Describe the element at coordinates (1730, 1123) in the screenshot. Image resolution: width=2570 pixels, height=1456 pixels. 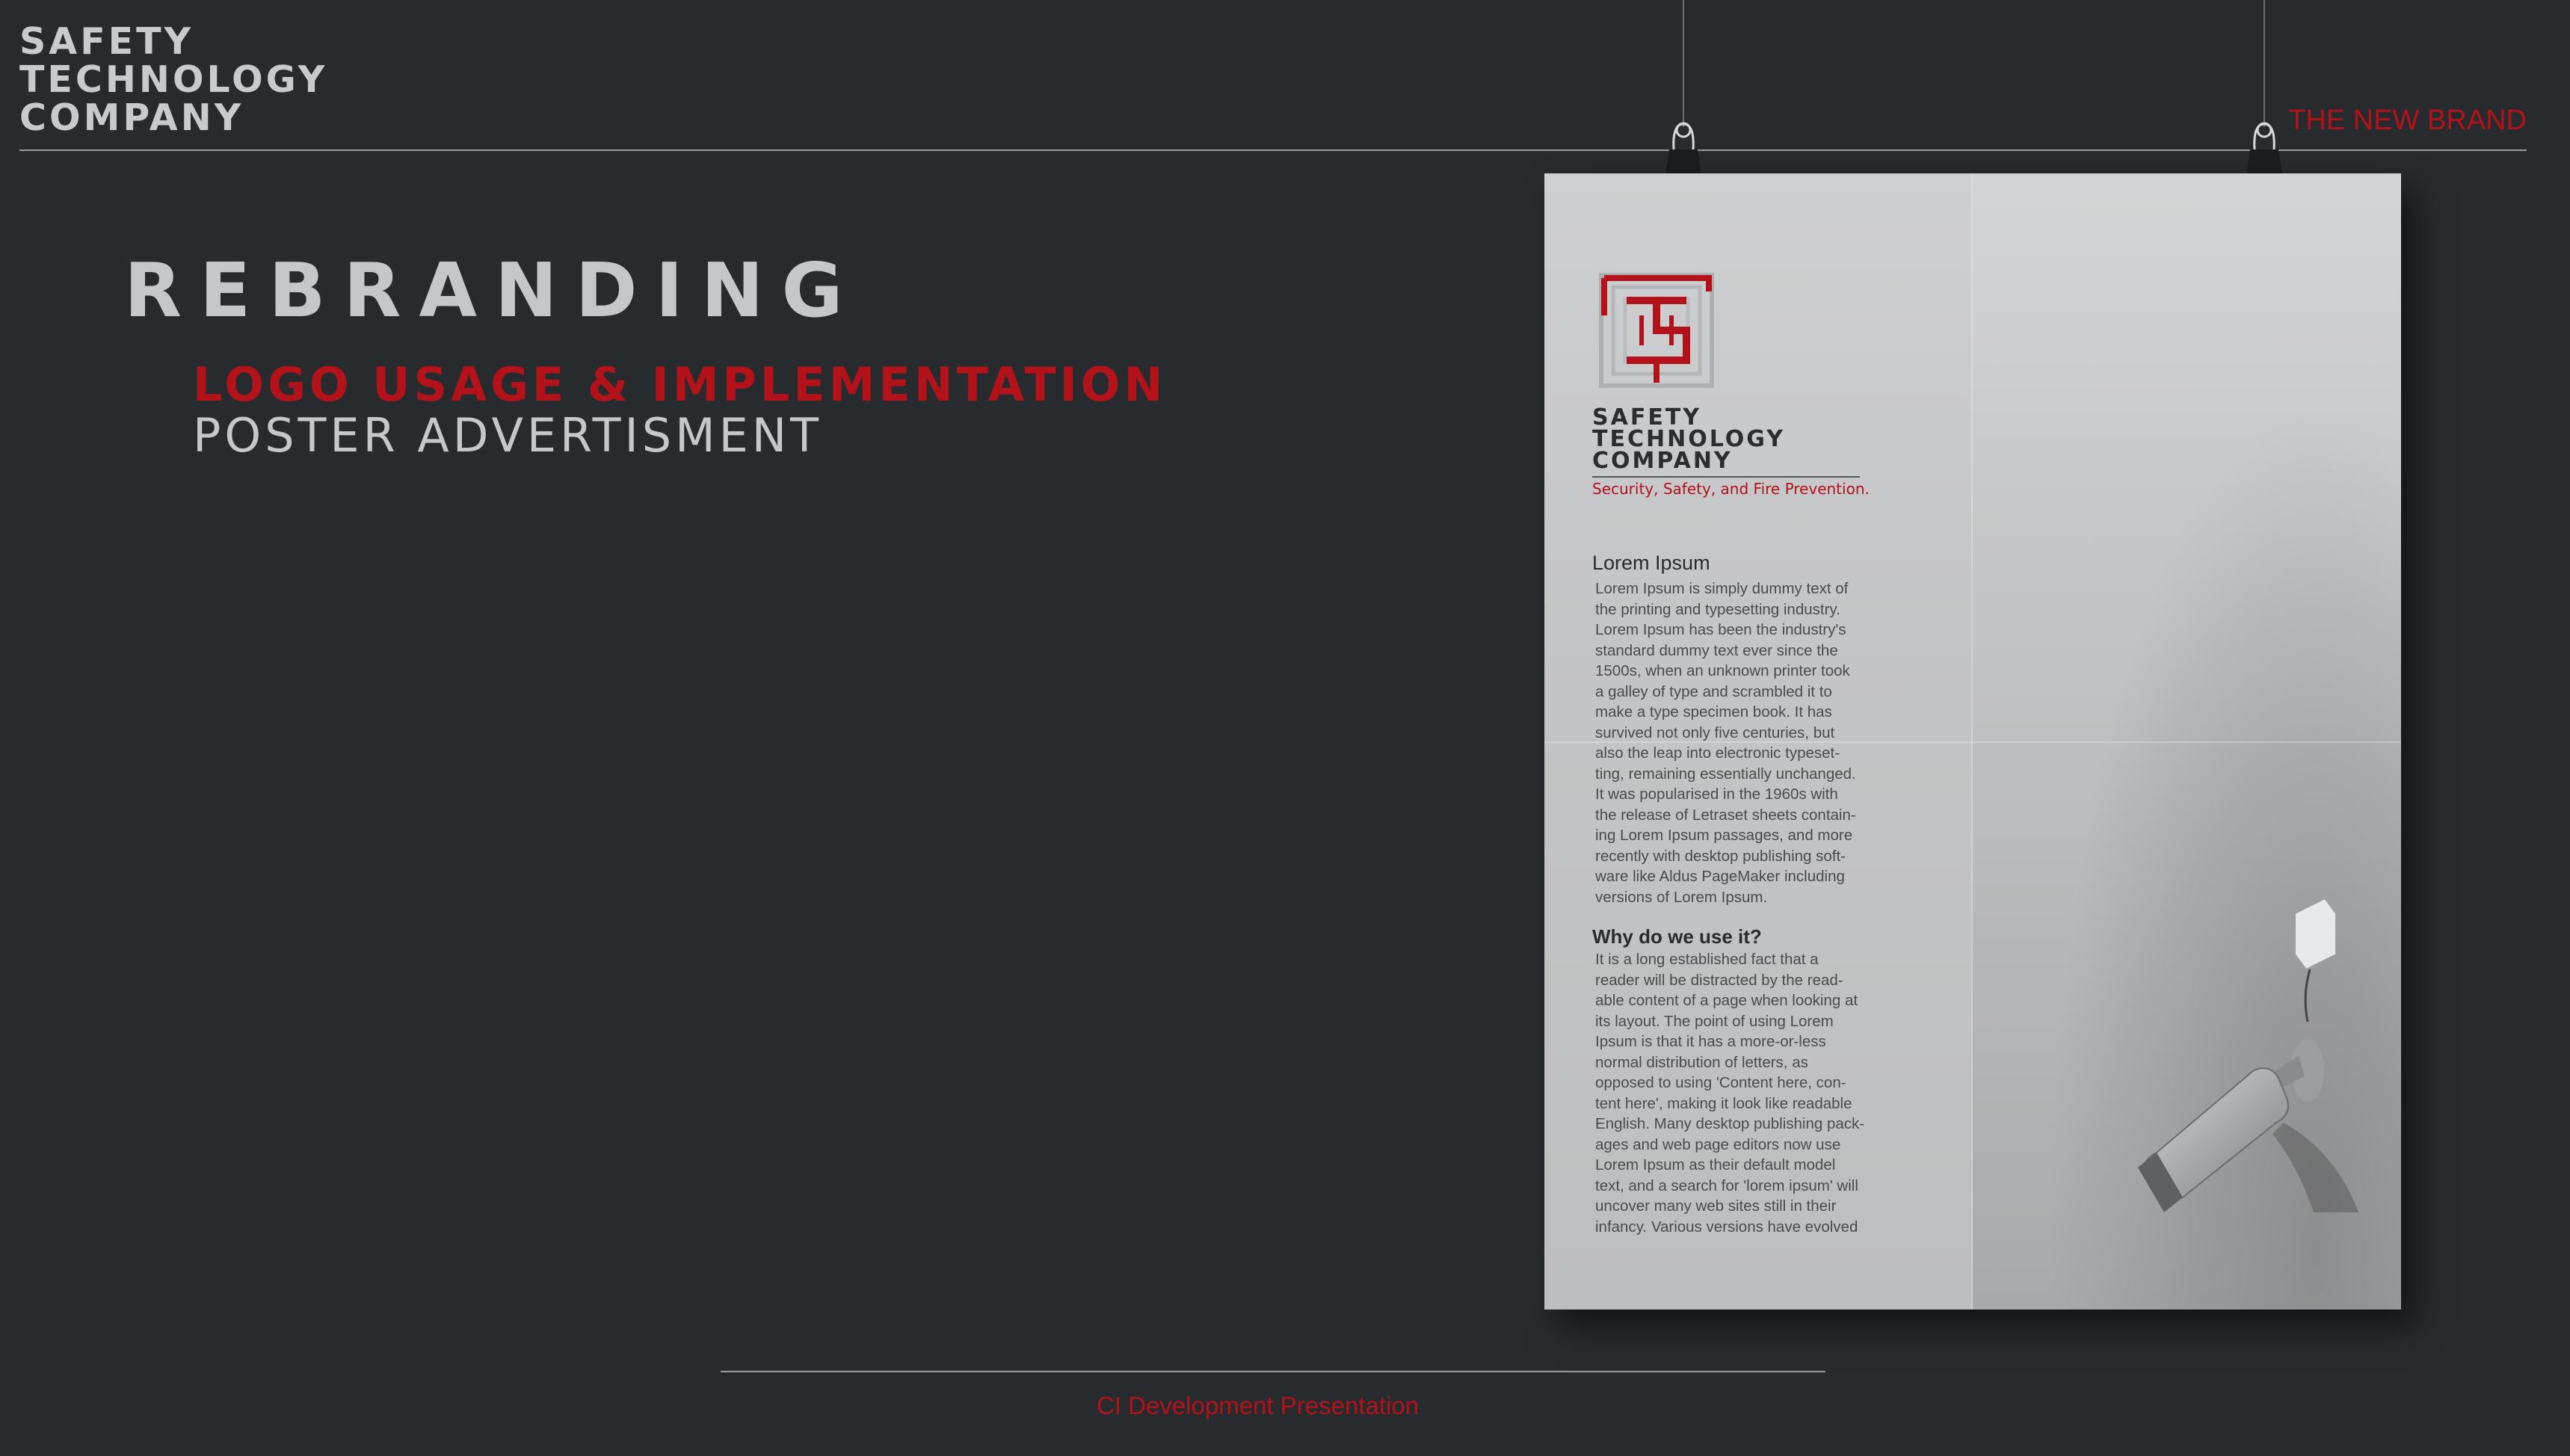
I see `body-line: English. Many desktop publishing pack-` at that location.